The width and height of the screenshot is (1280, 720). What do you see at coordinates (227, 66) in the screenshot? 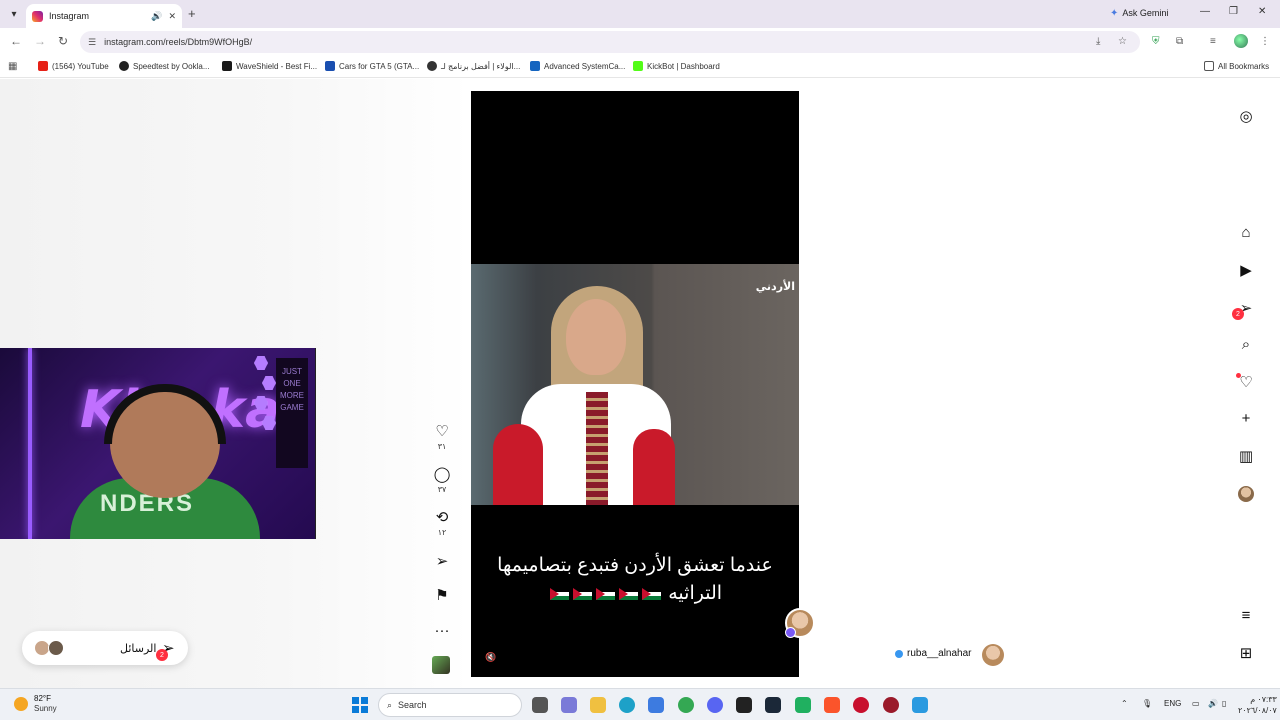
I see `waveshield-icon` at bounding box center [227, 66].